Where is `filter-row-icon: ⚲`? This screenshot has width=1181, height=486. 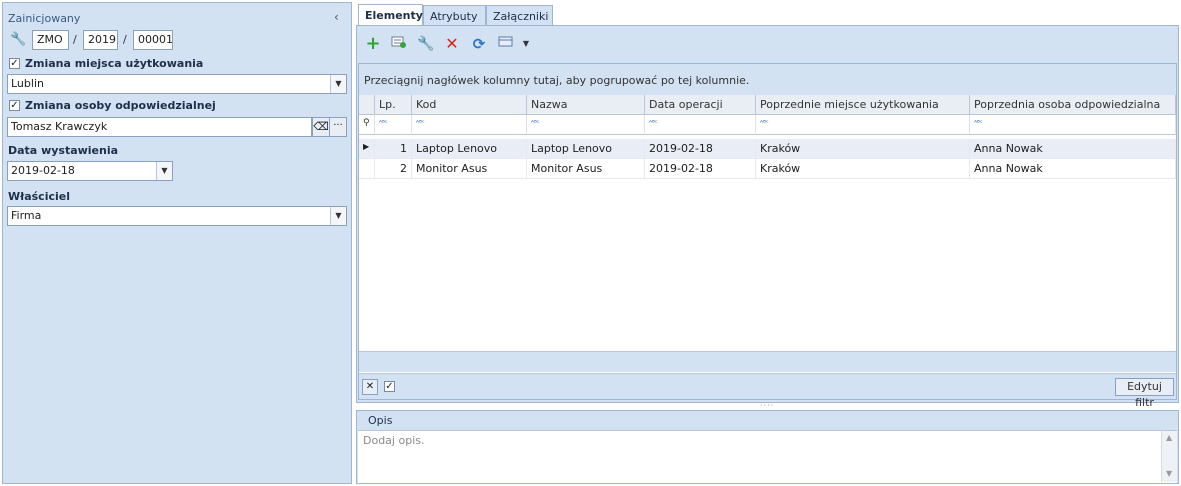 filter-row-icon: ⚲ is located at coordinates (367, 125).